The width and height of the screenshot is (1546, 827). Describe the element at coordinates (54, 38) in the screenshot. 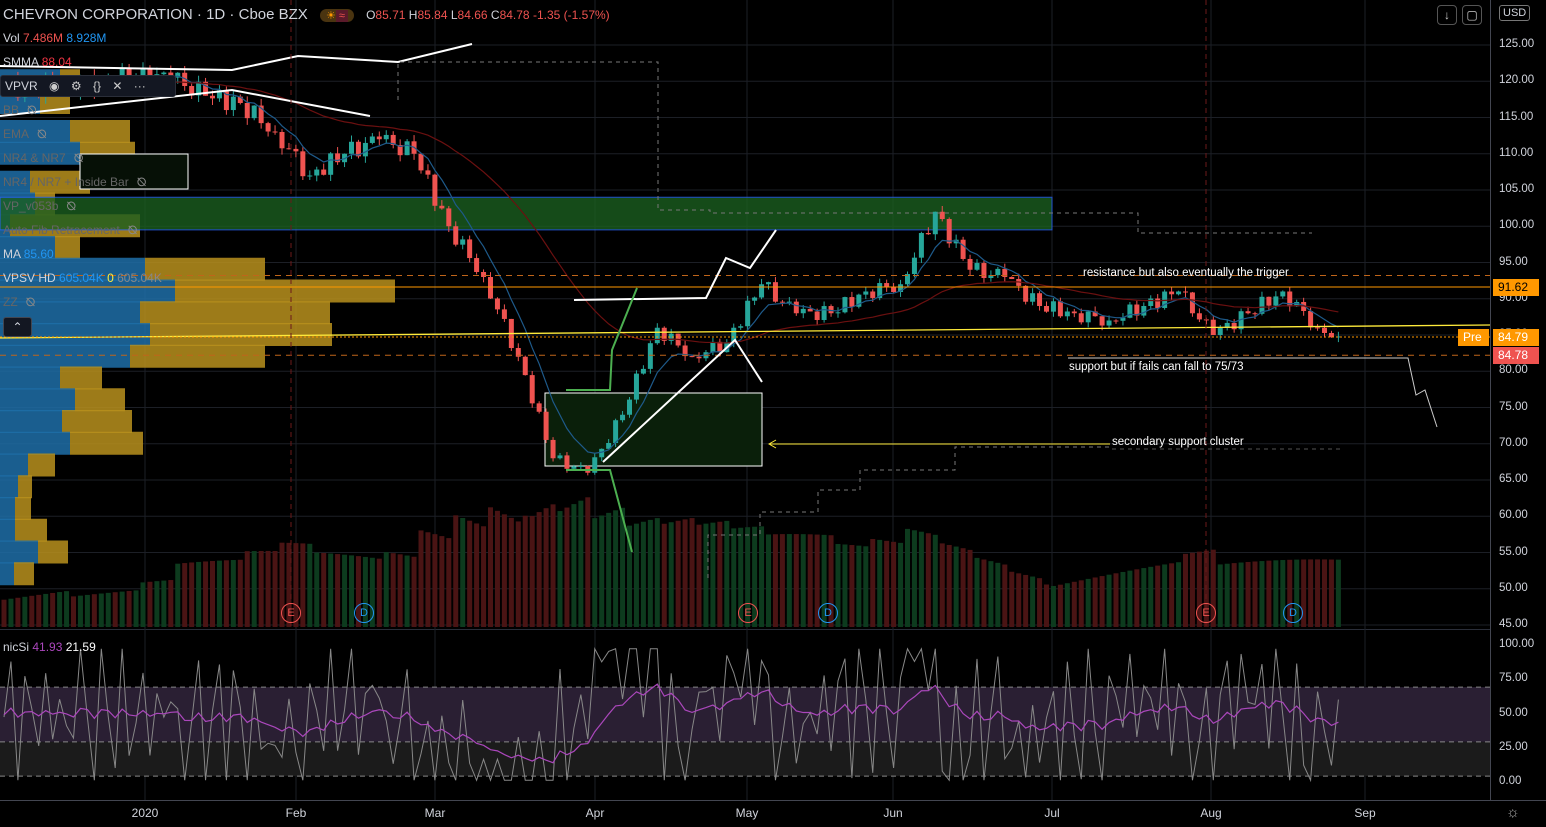

I see `legend-vol: Vol 7.486M 8.928M` at that location.